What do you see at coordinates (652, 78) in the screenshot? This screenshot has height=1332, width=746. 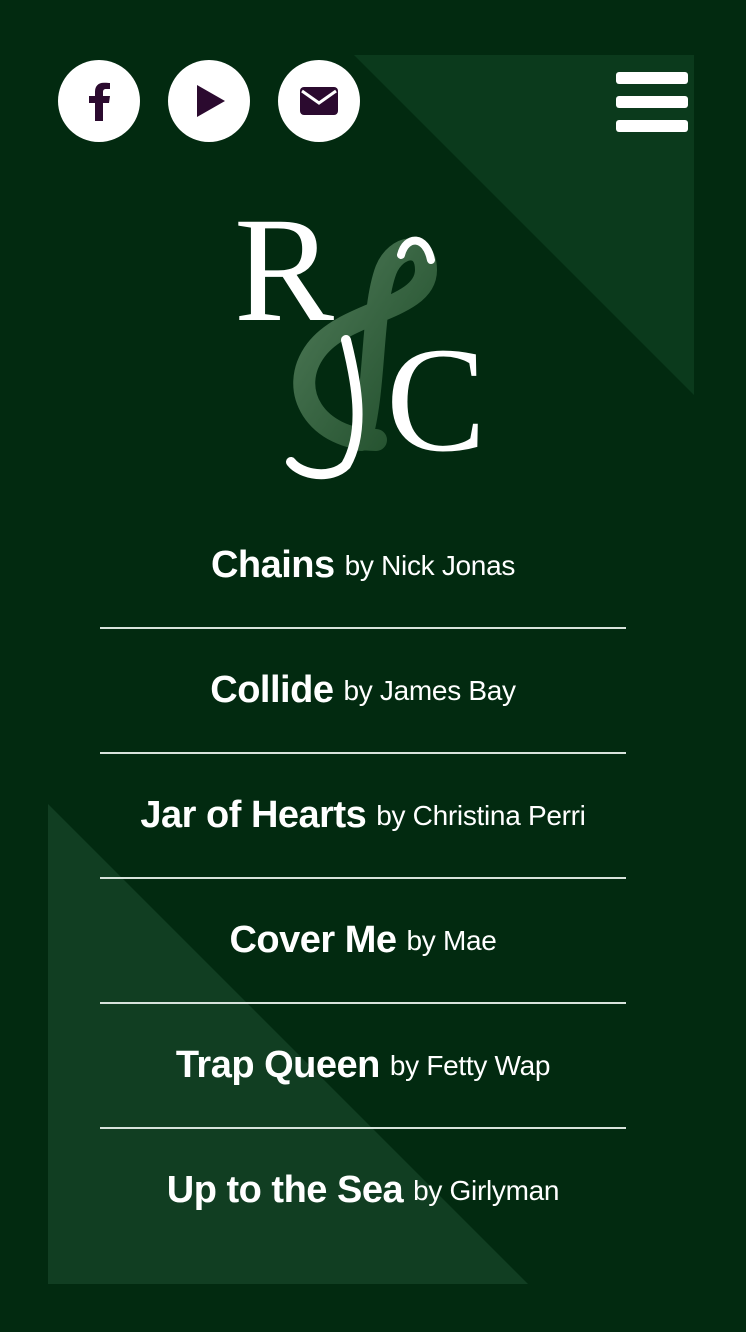 I see `hamburger-menu-icon` at bounding box center [652, 78].